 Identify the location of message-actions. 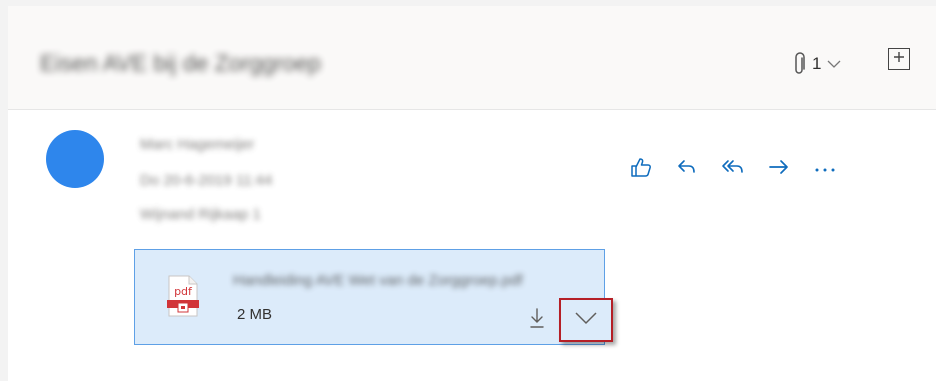
(733, 169).